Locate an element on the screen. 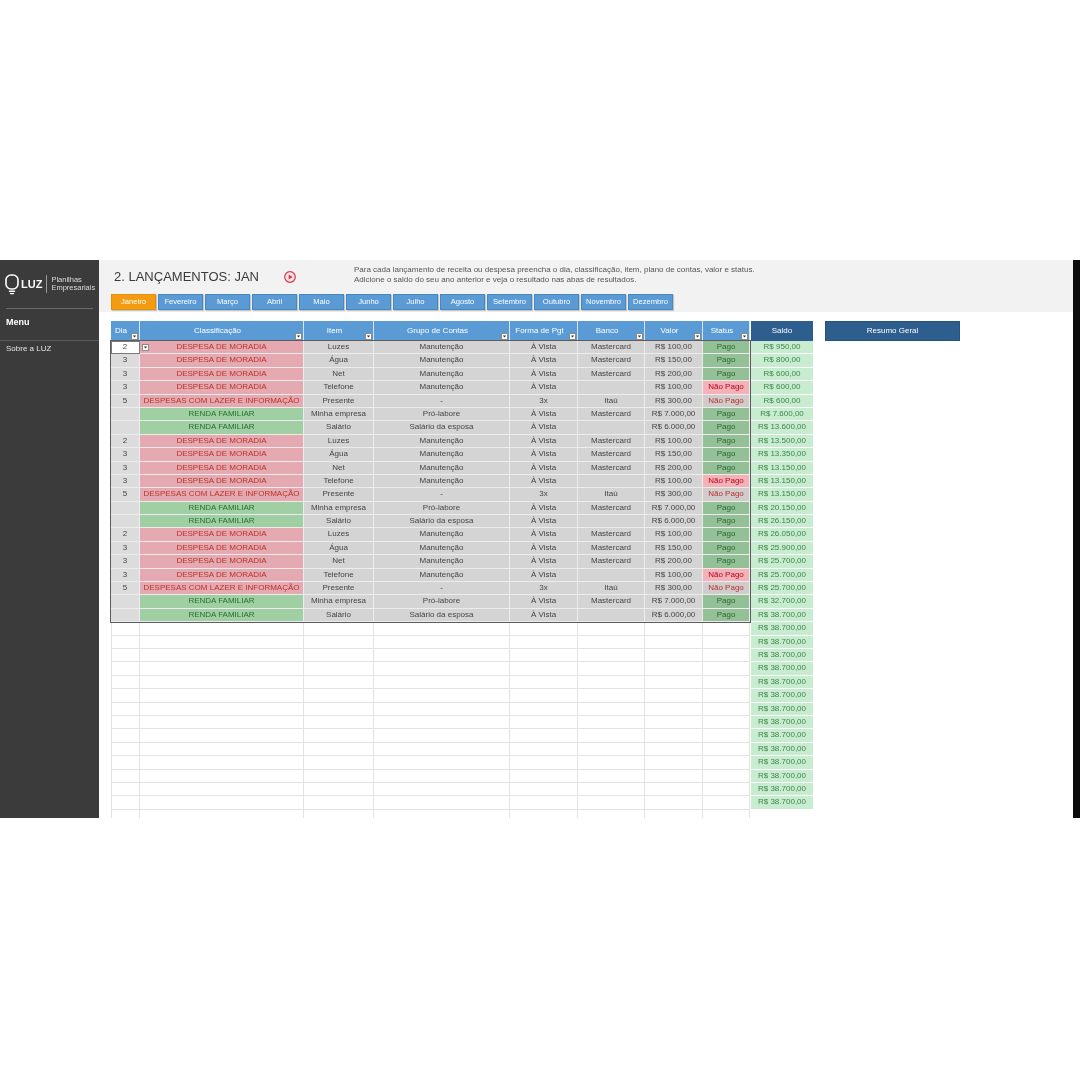 Image resolution: width=1080 pixels, height=1080 pixels. column-title: Item is located at coordinates (334, 331).